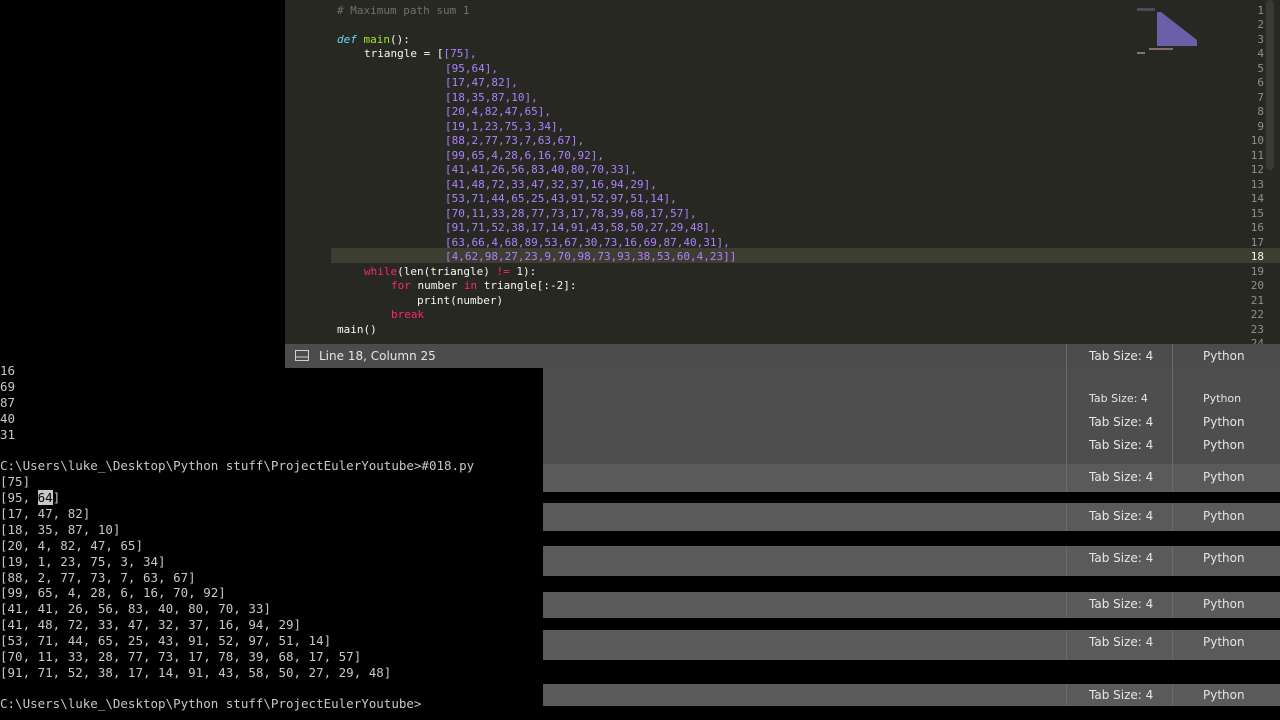  I want to click on code-main-call: main(), so click(357, 329).